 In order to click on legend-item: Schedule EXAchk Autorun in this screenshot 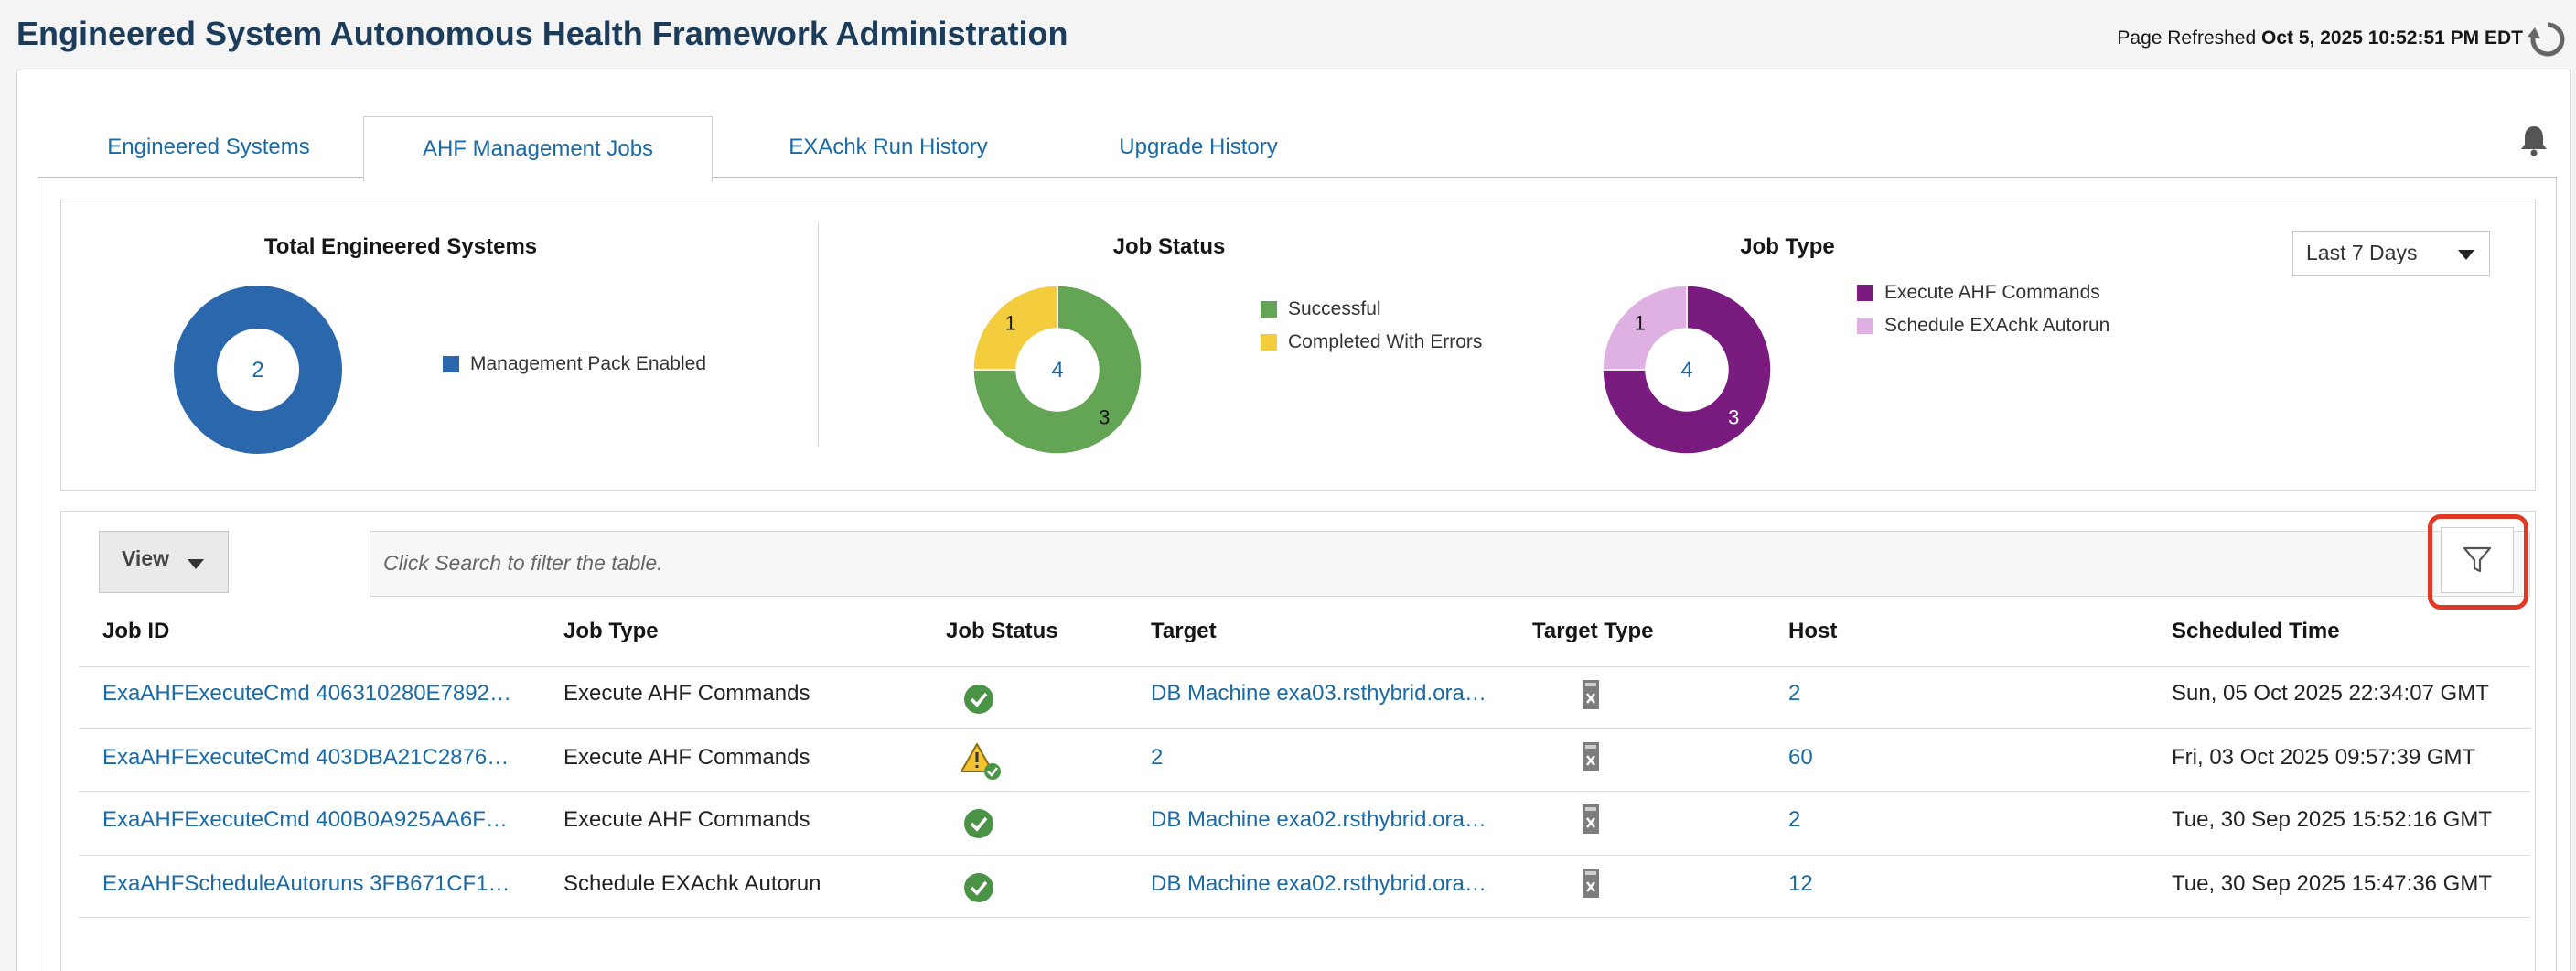, I will do `click(1983, 326)`.